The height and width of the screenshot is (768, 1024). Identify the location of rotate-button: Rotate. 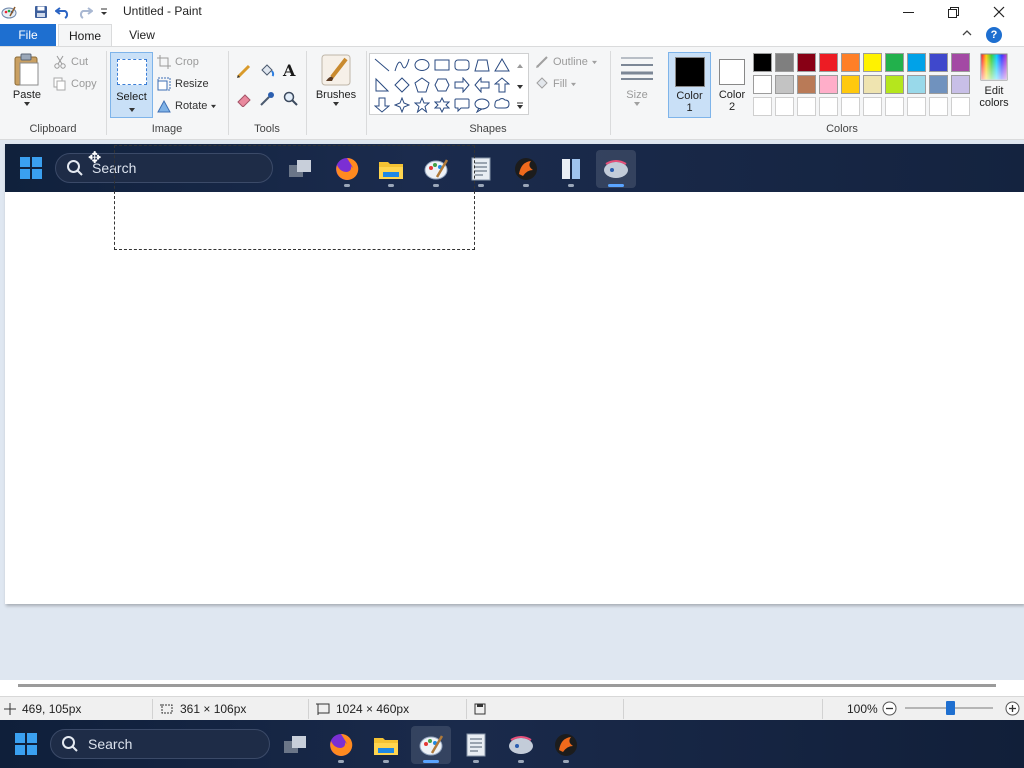
(187, 106).